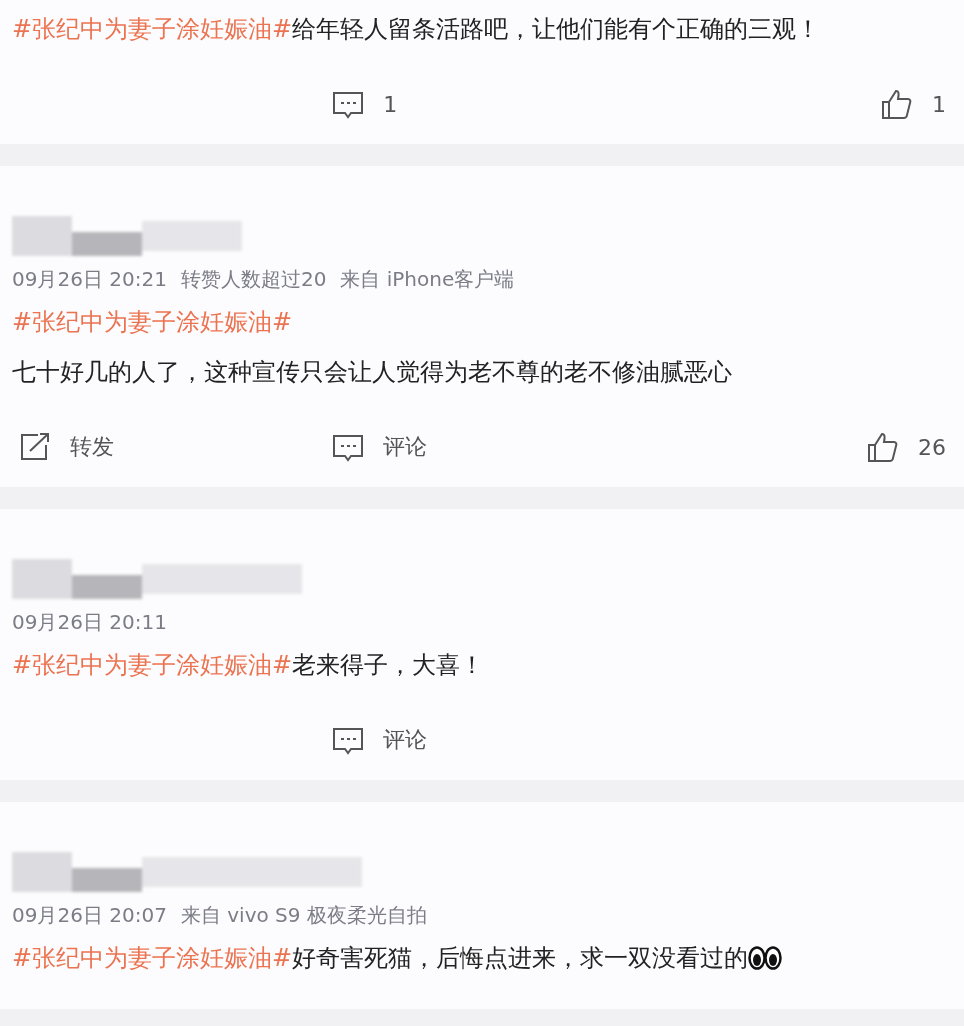 This screenshot has height=1026, width=964. I want to click on comment-text: 七十好几的人了，这种宣传只会让人觉得为老不尊的老不修油腻恶心, so click(372, 372).